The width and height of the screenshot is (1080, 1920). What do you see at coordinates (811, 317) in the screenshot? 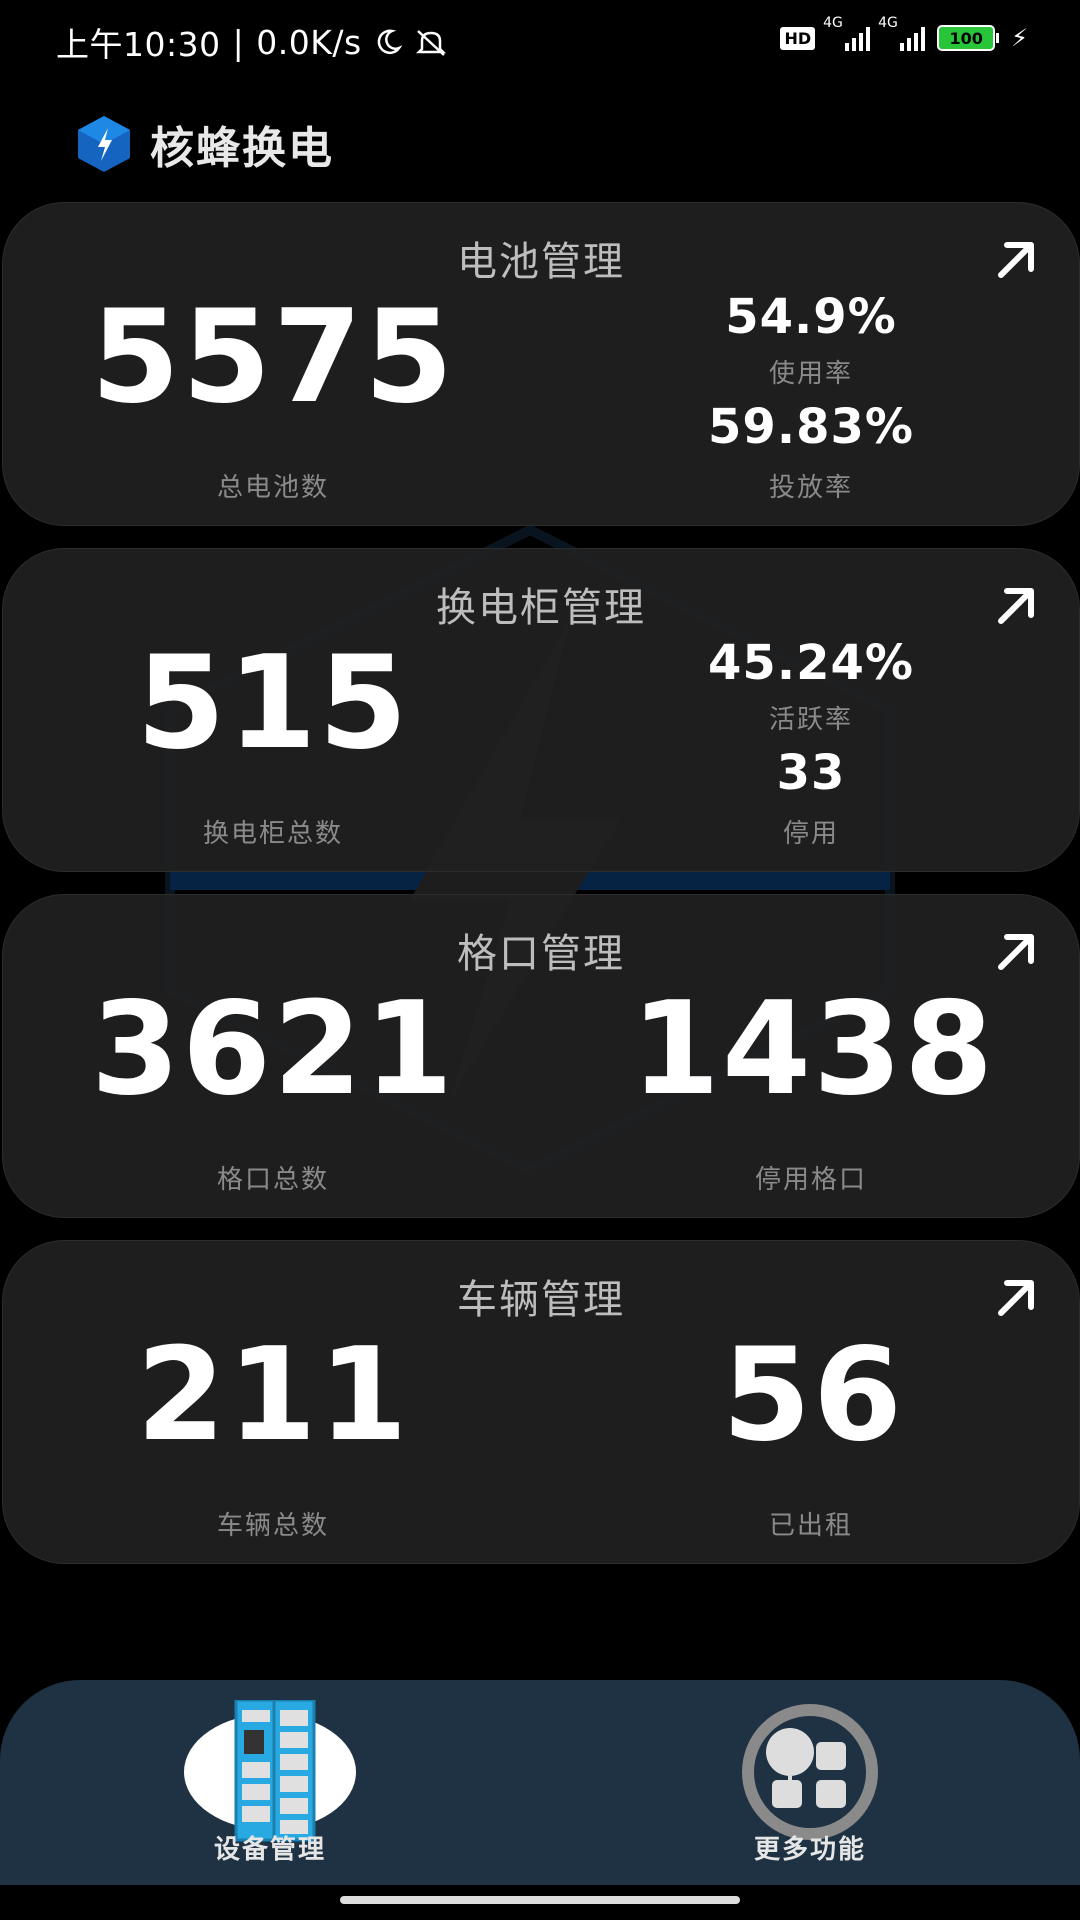
I see `usage-rate-value: 54.9%` at bounding box center [811, 317].